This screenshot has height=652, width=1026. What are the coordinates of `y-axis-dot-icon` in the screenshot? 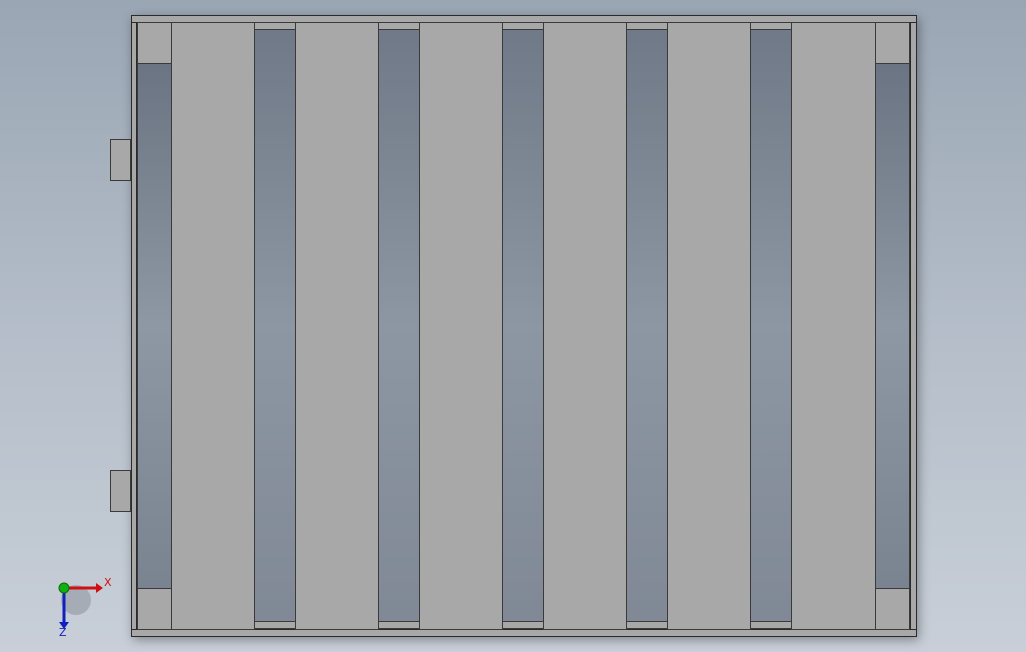 It's located at (64, 588).